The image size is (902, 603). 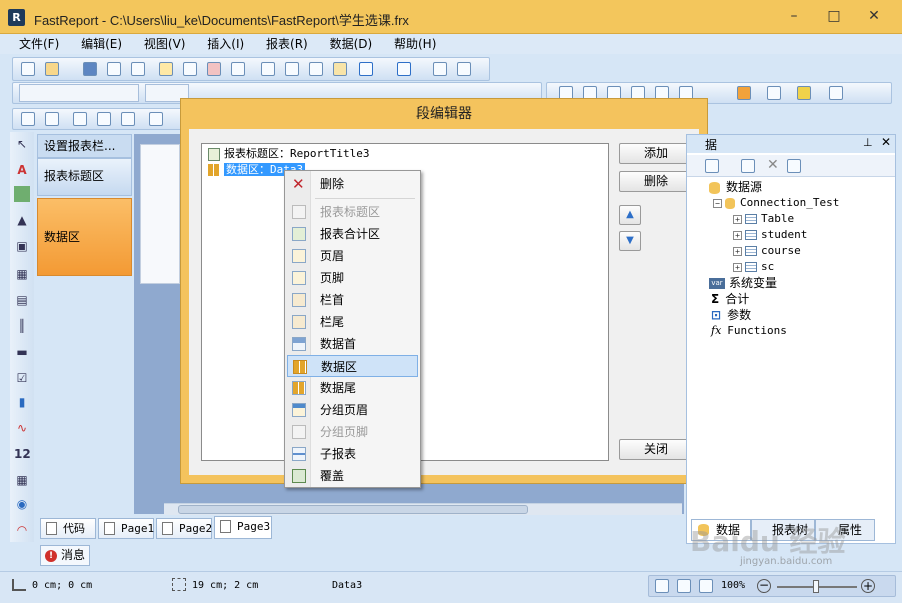 What do you see at coordinates (22, 428) in the screenshot?
I see `sparkline-icon: ∿` at bounding box center [22, 428].